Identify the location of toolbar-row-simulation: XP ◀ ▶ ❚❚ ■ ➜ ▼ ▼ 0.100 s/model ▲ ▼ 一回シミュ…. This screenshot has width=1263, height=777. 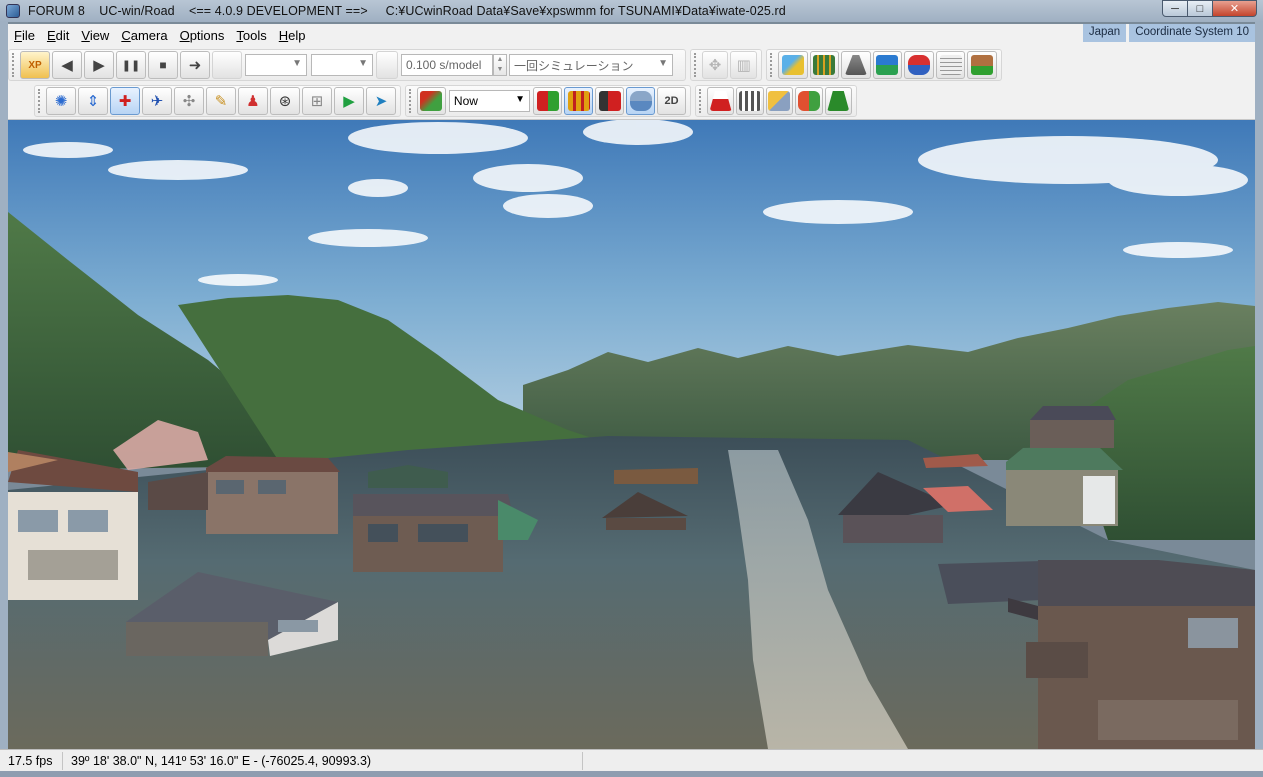
(507, 65).